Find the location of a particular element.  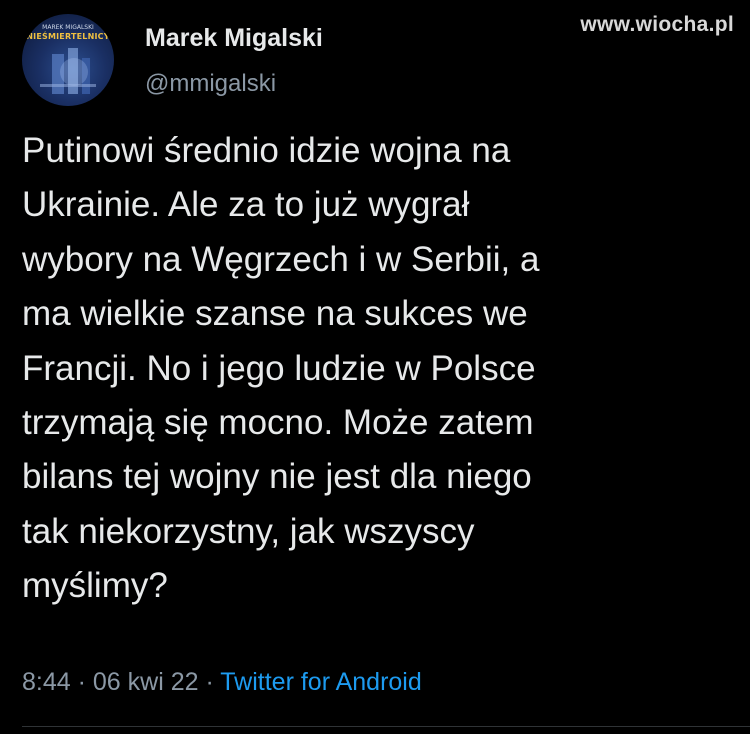

author-name: Marek Migalski is located at coordinates (234, 38).